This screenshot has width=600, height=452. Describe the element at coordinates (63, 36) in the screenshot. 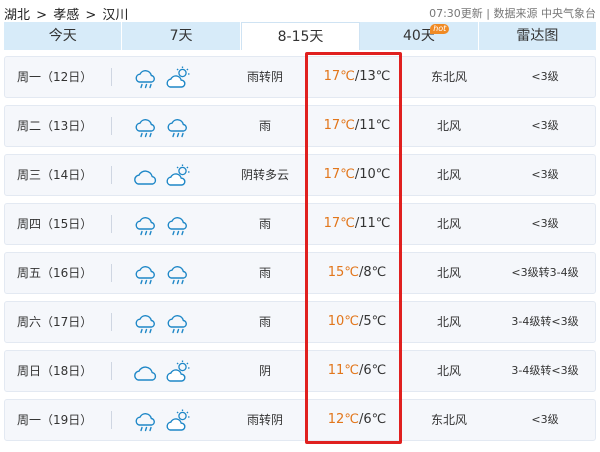

I see `tab-today: 今天` at that location.